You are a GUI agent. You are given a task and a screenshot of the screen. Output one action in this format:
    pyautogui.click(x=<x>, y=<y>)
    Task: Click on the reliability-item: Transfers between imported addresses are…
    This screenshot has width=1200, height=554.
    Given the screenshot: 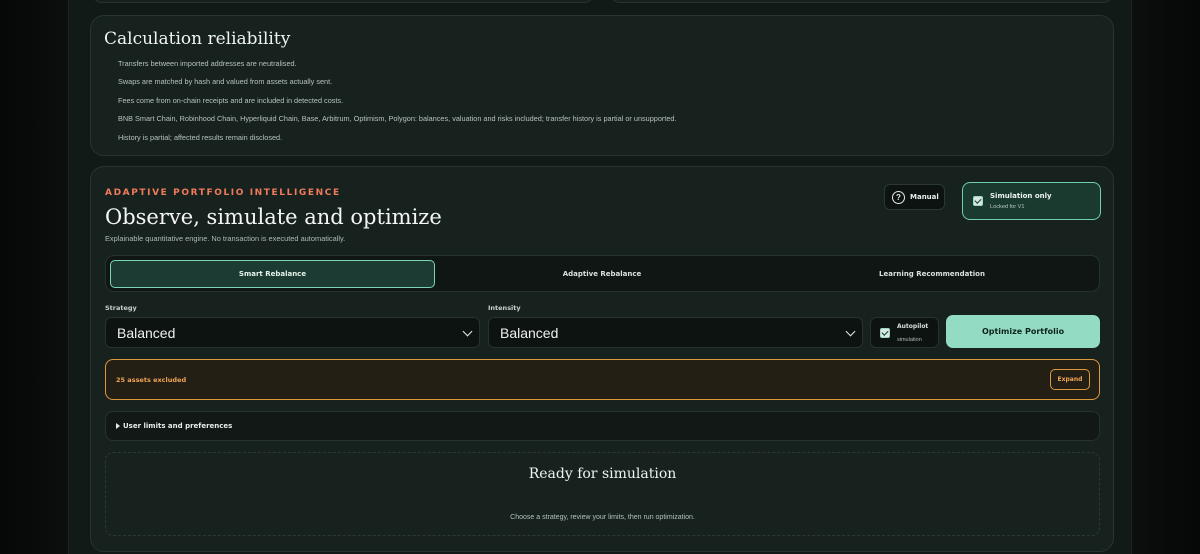 What is the action you would take?
    pyautogui.click(x=207, y=63)
    